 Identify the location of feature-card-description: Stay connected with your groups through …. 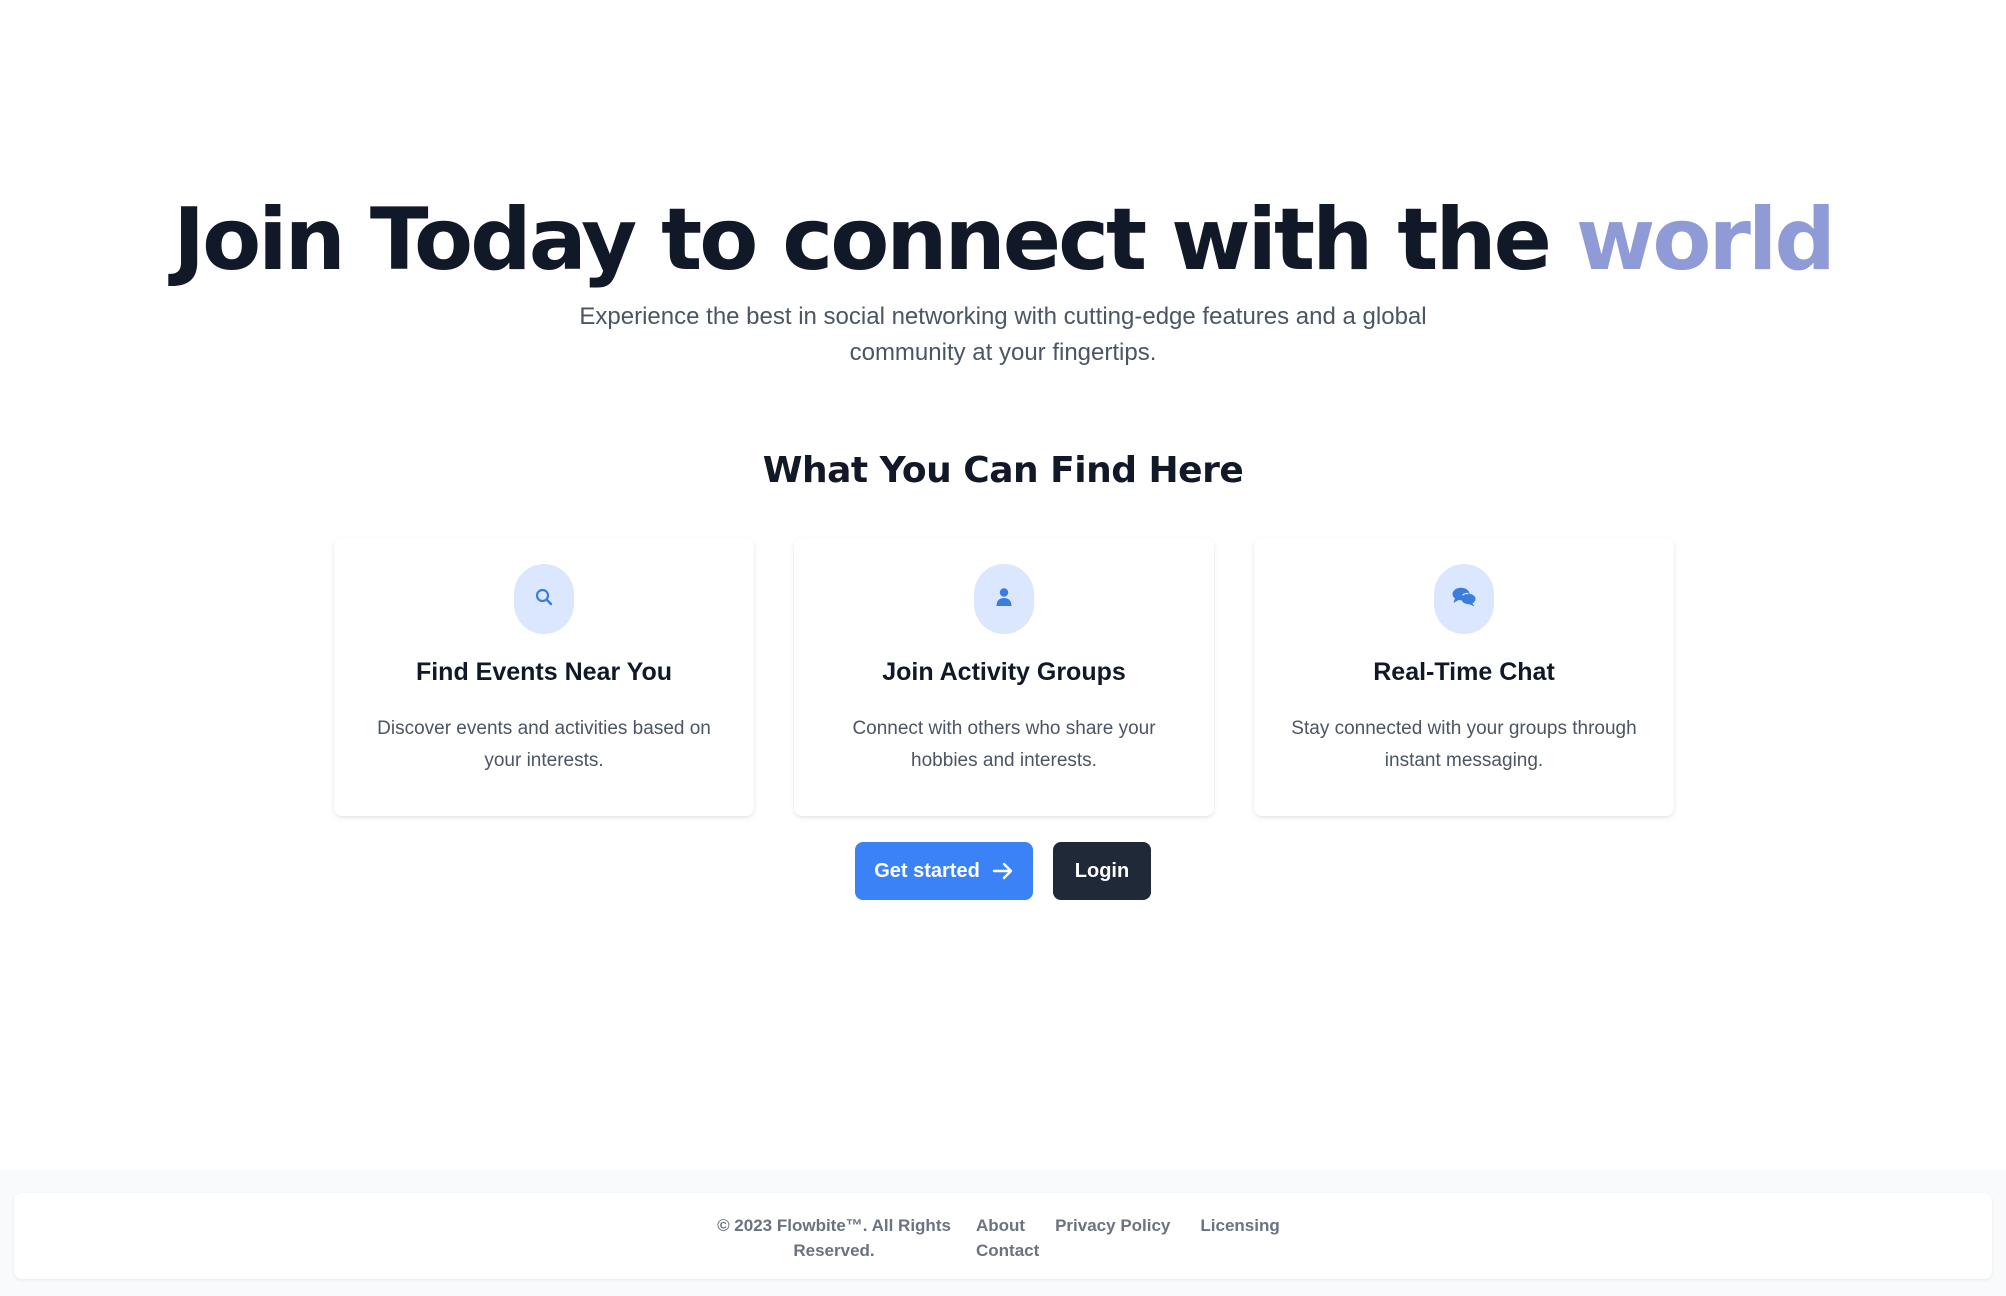
(1464, 744).